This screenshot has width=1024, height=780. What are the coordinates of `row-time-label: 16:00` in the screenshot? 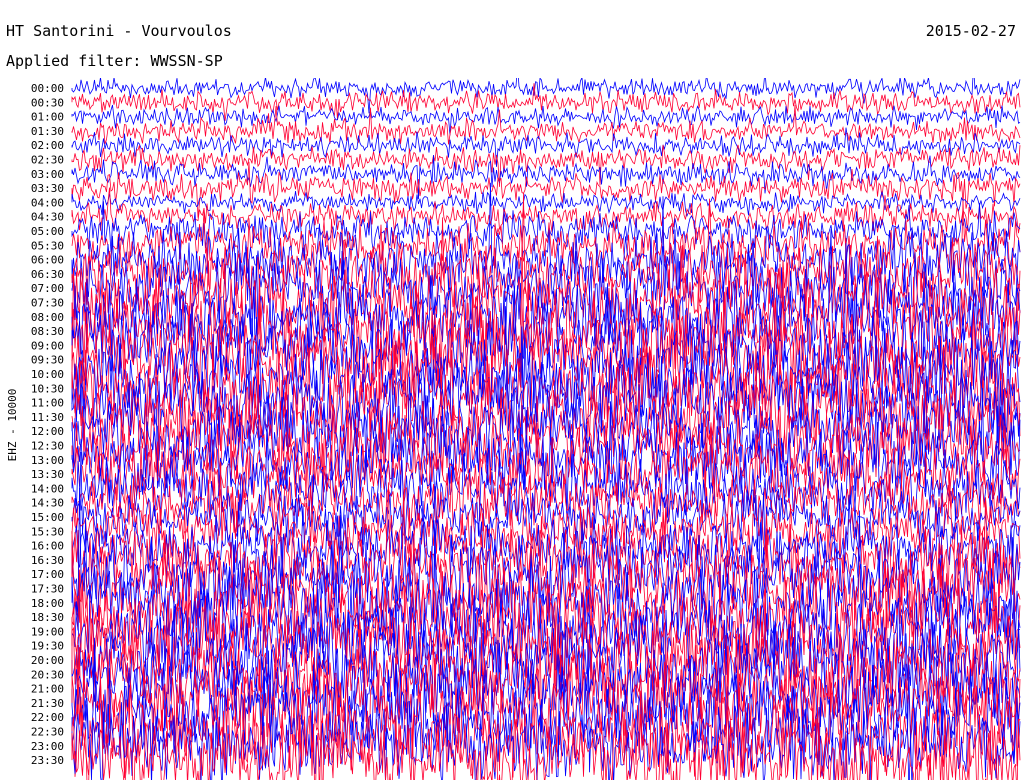 It's located at (47, 546).